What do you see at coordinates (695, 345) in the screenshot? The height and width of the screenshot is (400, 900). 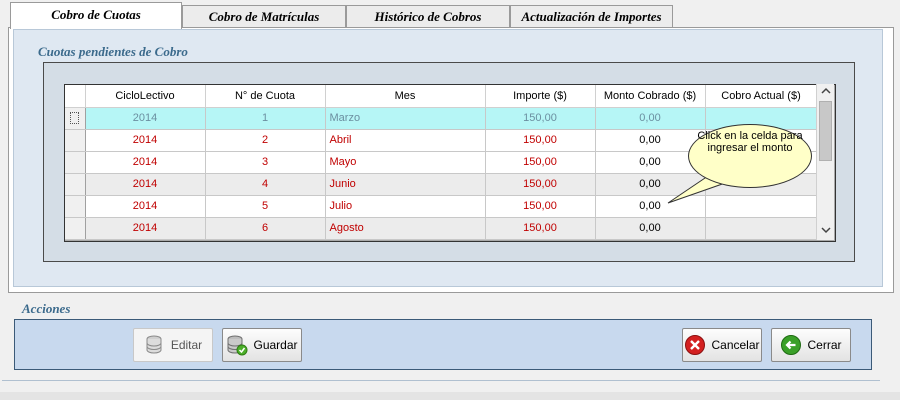 I see `cancel-icon` at bounding box center [695, 345].